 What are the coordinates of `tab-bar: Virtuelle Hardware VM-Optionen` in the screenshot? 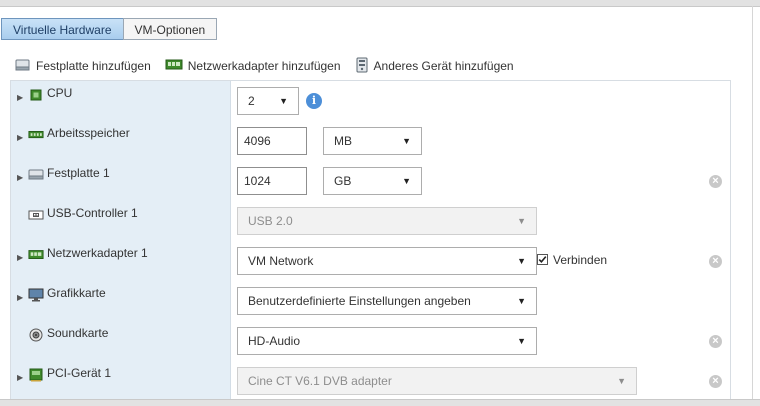 It's located at (109, 29).